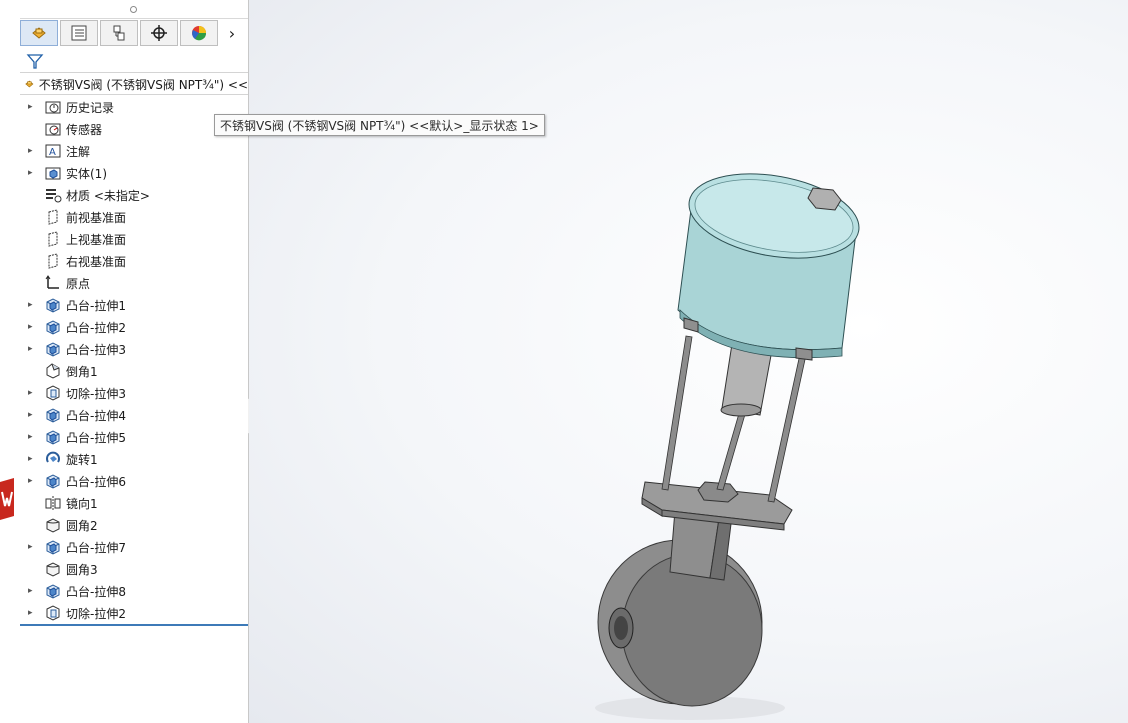 Image resolution: width=1128 pixels, height=723 pixels. I want to click on tab-dimxpert, so click(159, 33).